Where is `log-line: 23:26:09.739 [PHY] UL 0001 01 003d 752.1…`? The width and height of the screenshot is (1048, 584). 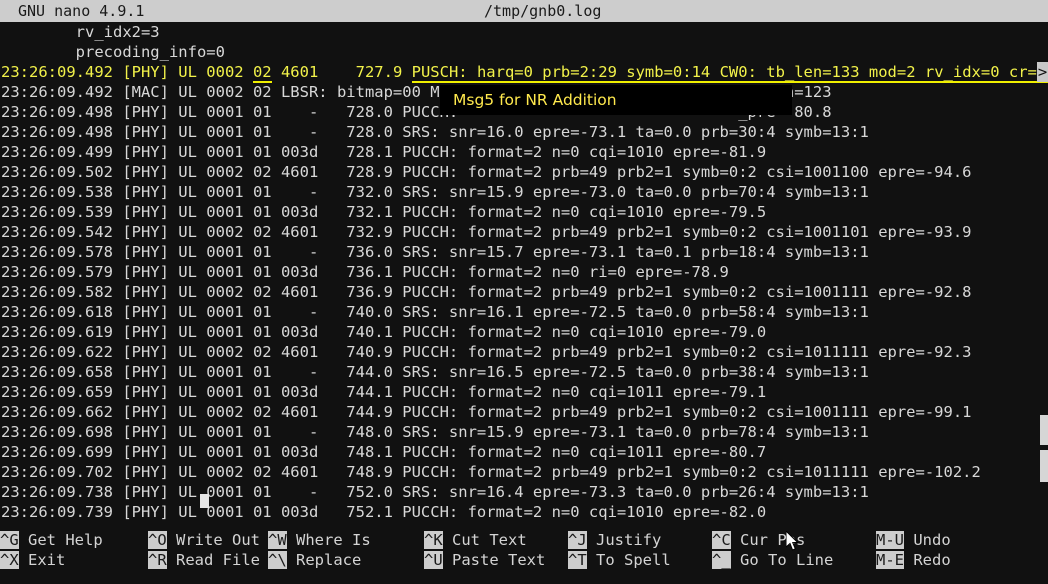 log-line: 23:26:09.739 [PHY] UL 0001 01 003d 752.1… is located at coordinates (524, 512).